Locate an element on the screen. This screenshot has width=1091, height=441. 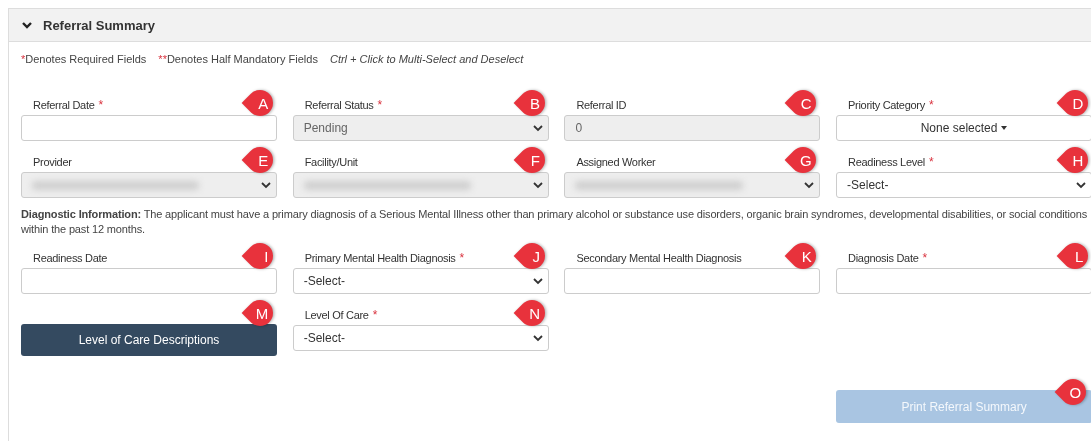
level-of-care-button: Level of Care Descriptions is located at coordinates (149, 340).